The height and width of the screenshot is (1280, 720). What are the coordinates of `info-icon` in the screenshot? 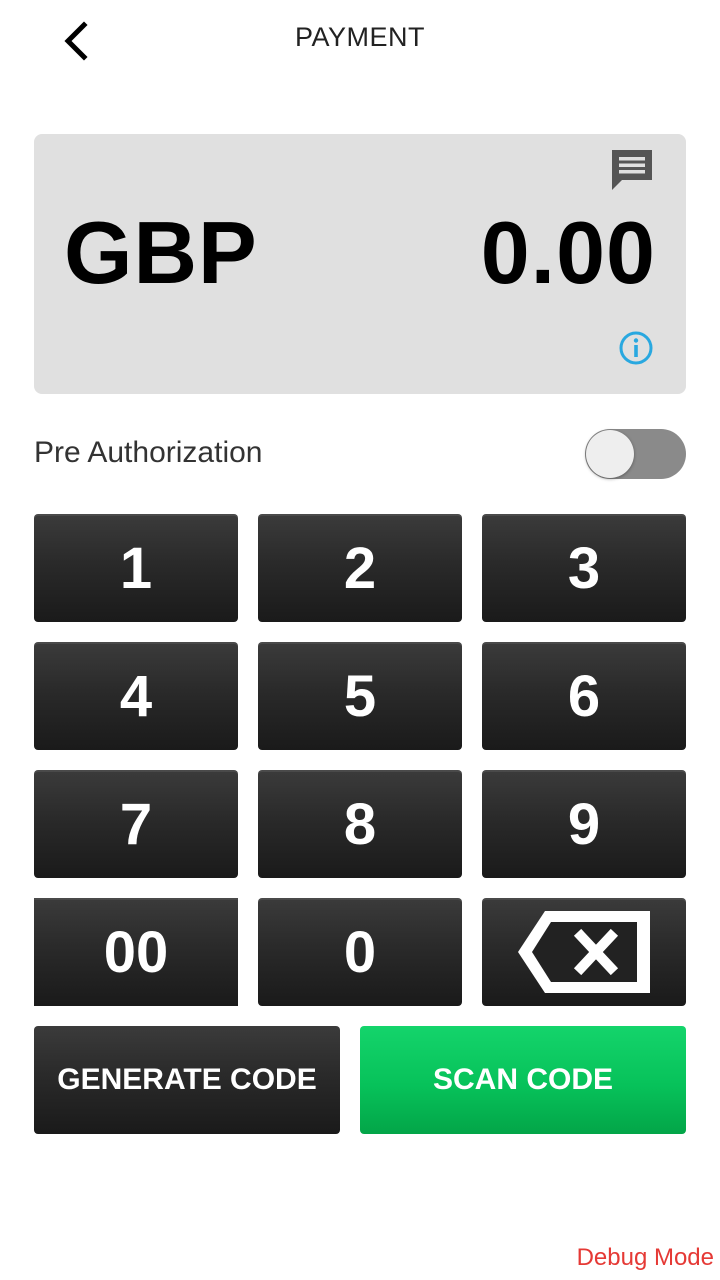 It's located at (636, 348).